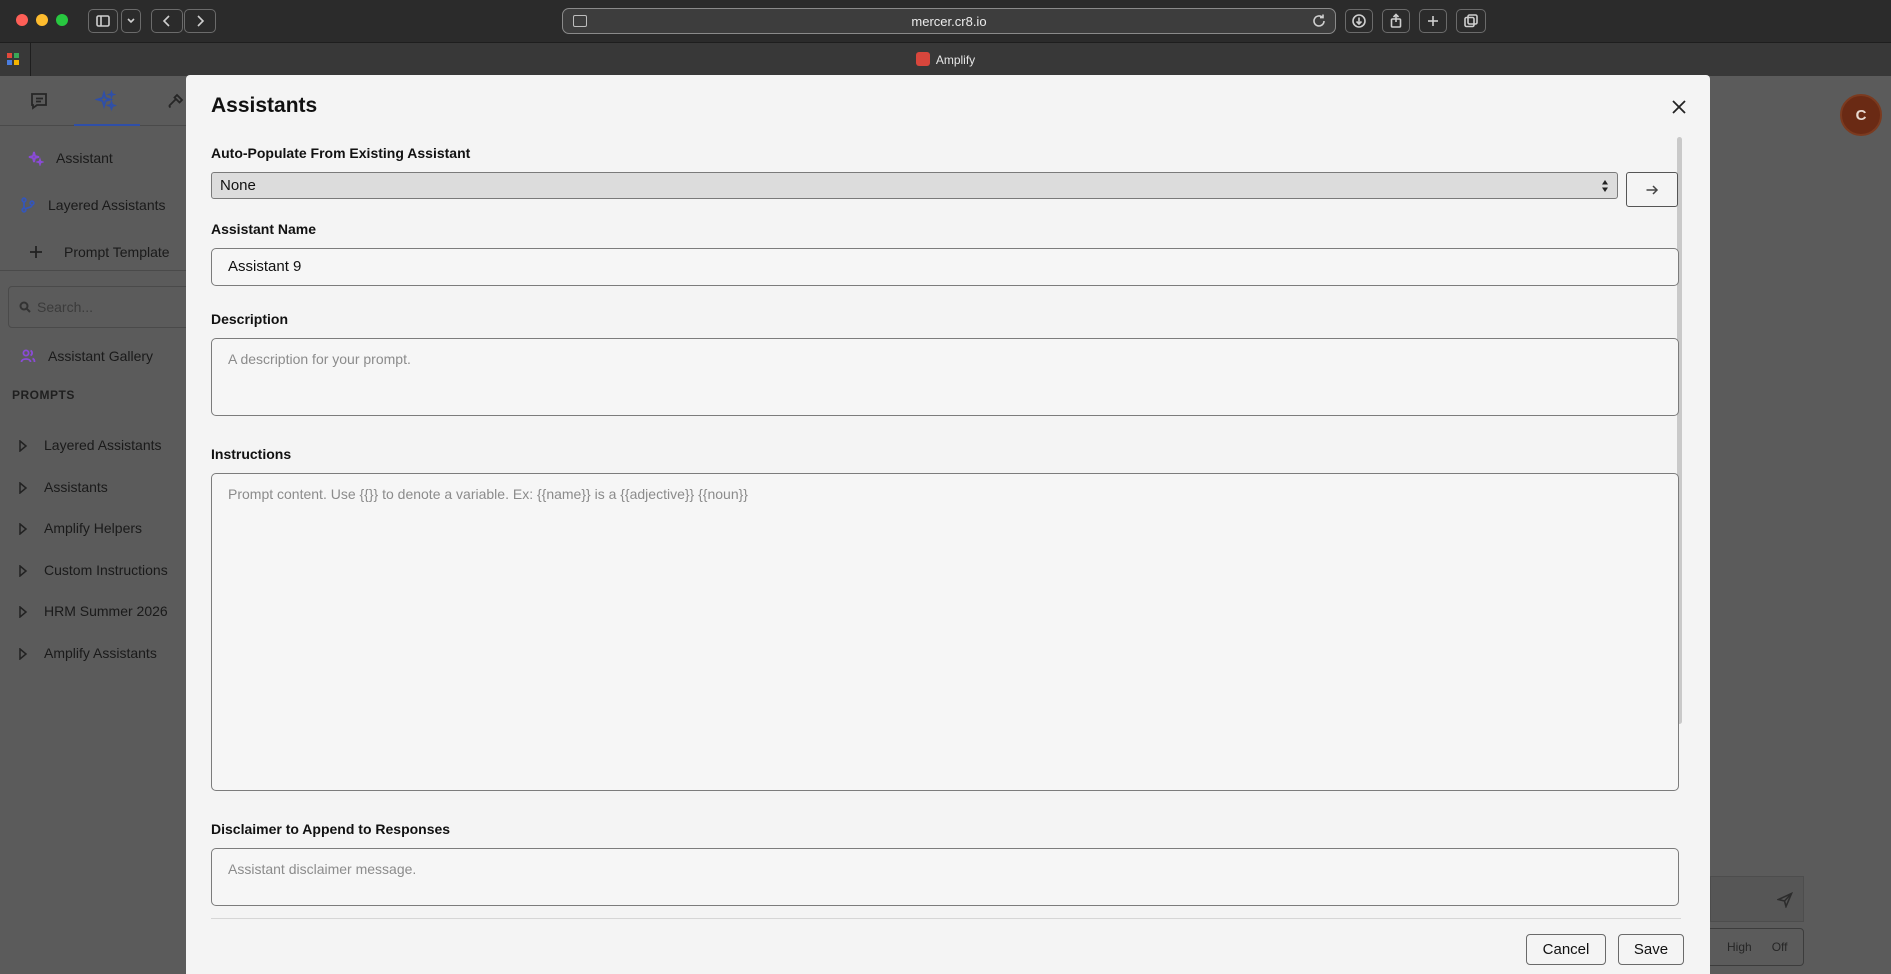 This screenshot has height=974, width=1891. I want to click on mode-off: Off, so click(1780, 947).